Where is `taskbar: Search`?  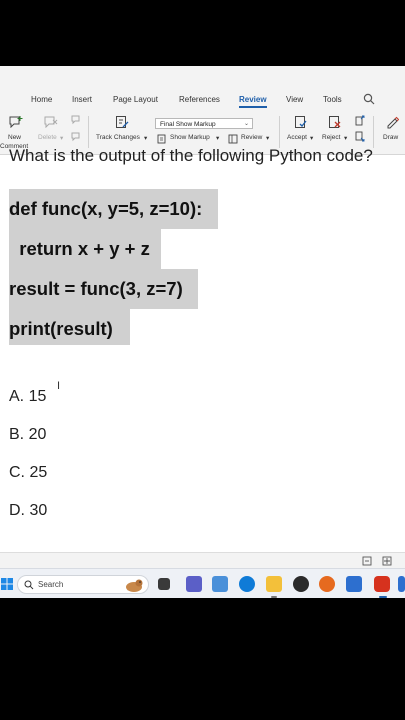
taskbar: Search is located at coordinates (202, 583).